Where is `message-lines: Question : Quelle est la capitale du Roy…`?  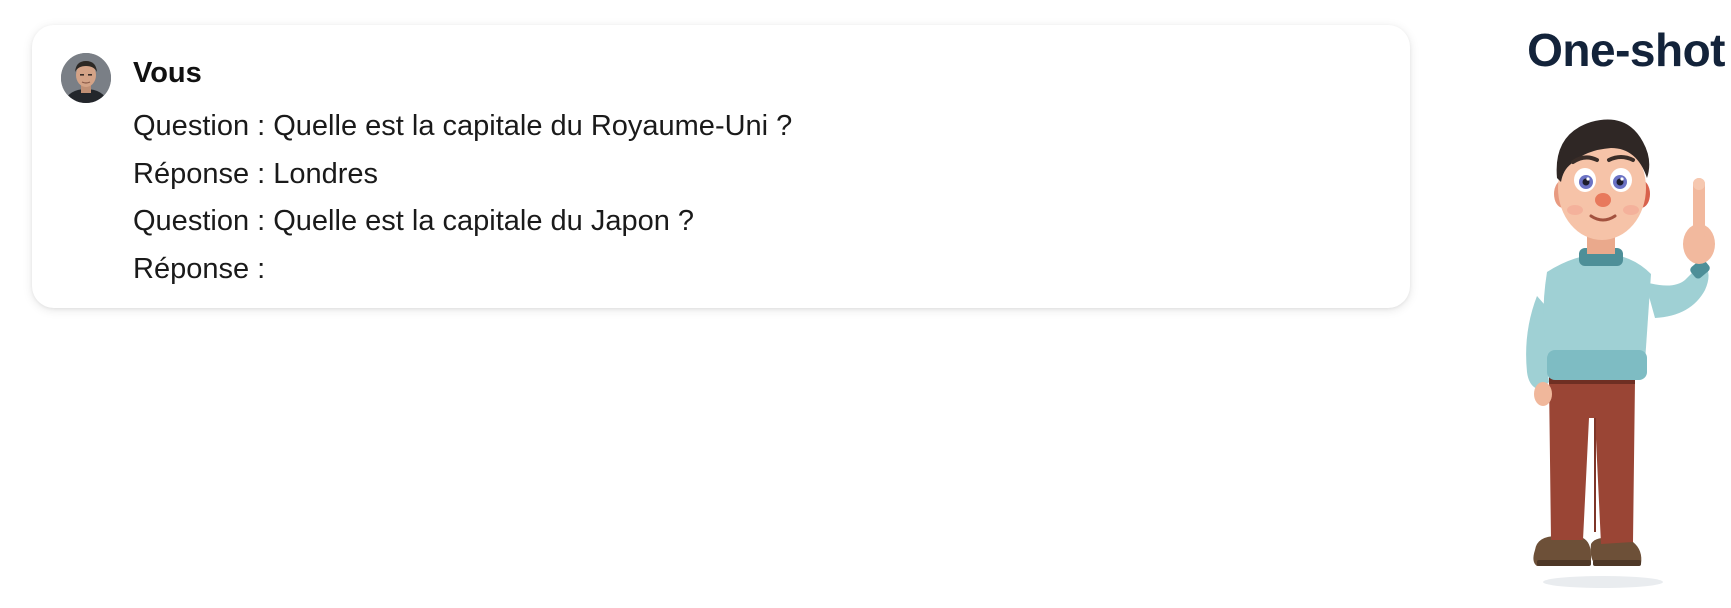
message-lines: Question : Quelle est la capitale du Roy… is located at coordinates (462, 198).